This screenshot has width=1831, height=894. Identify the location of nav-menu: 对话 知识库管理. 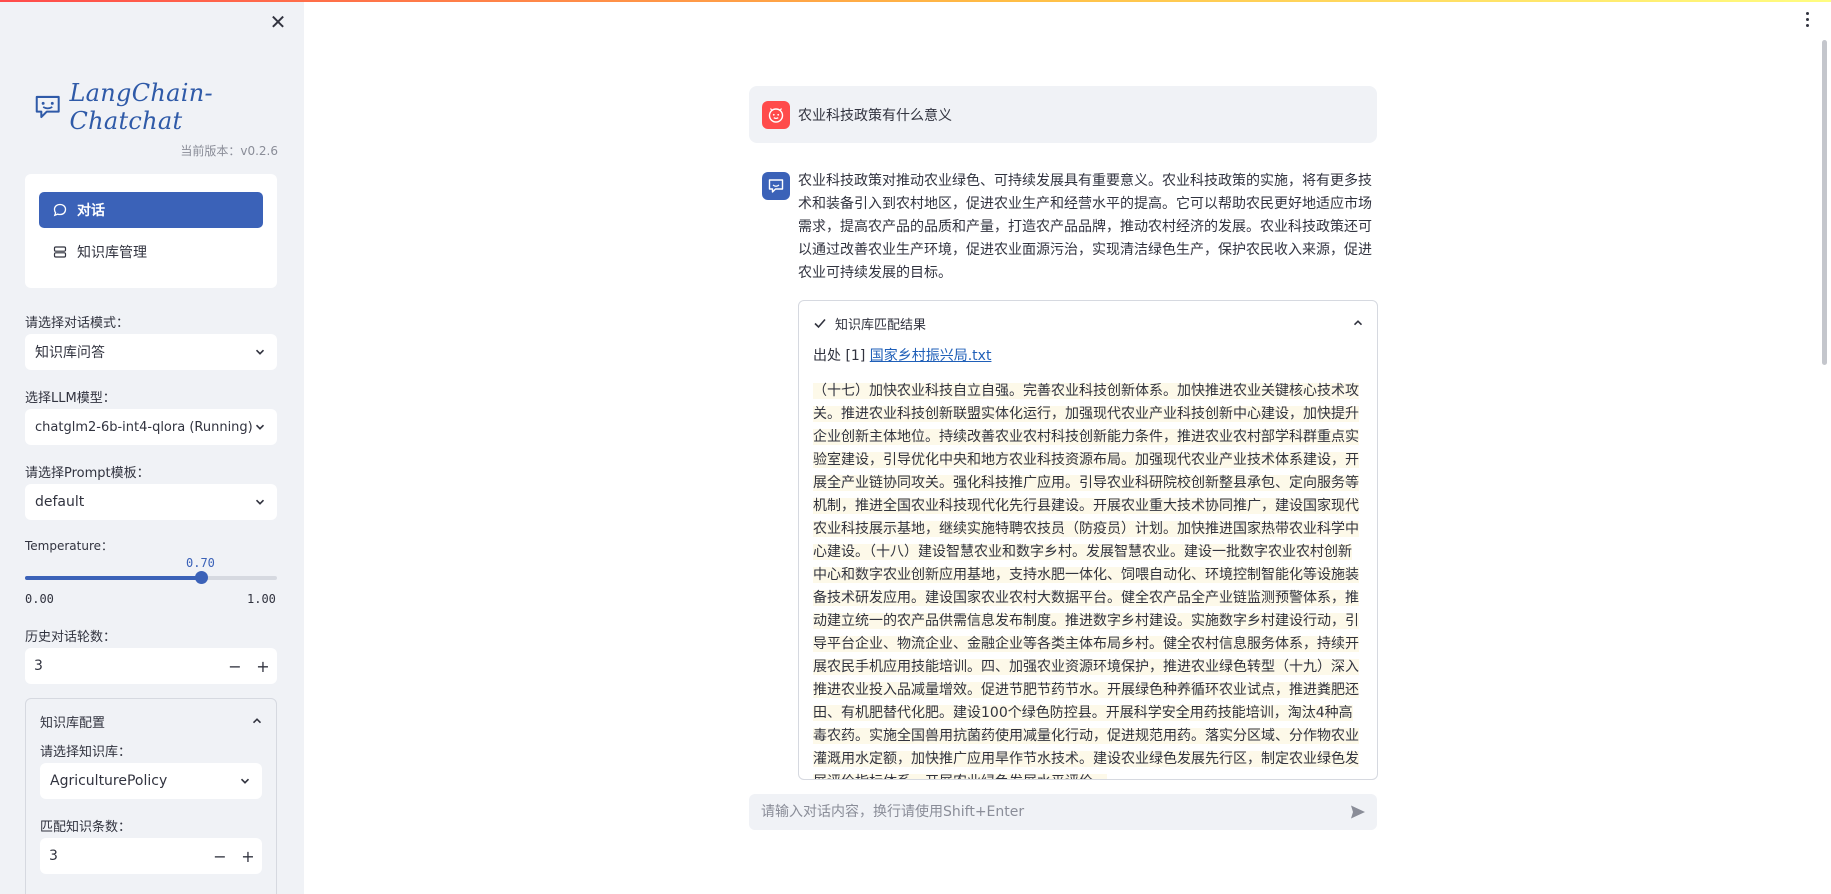
(151, 231).